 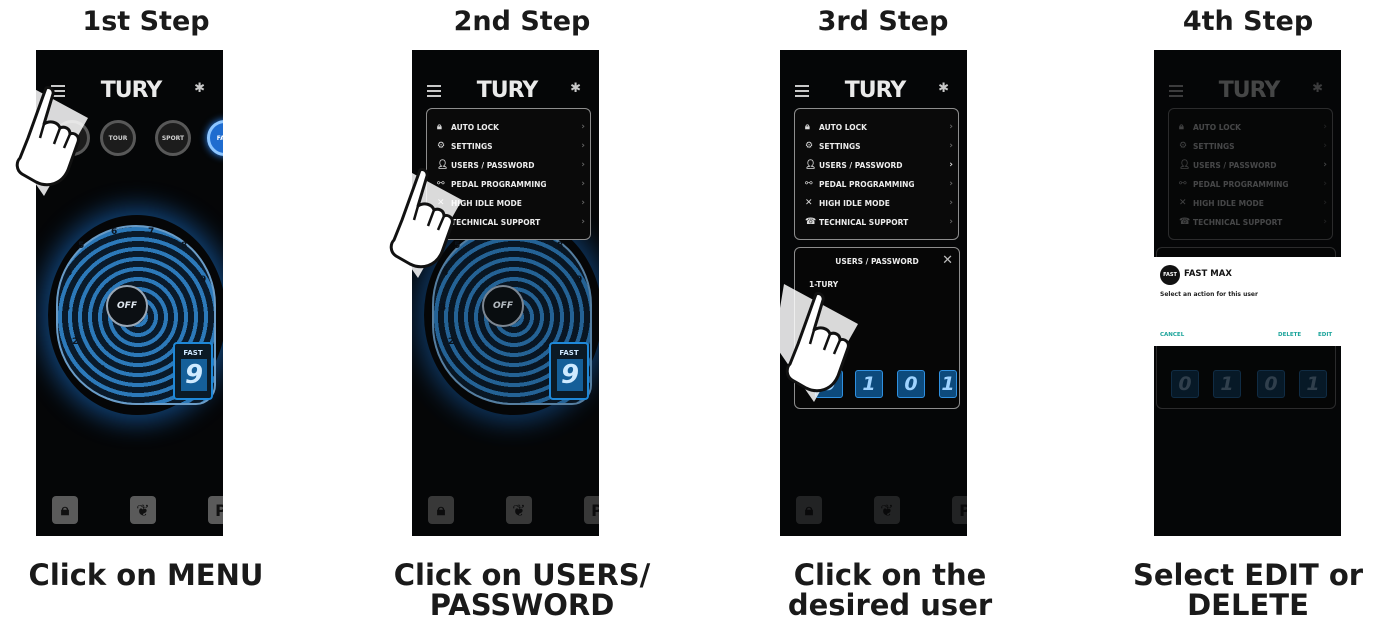 What do you see at coordinates (1185, 384) in the screenshot?
I see `pin-digit-1: 0` at bounding box center [1185, 384].